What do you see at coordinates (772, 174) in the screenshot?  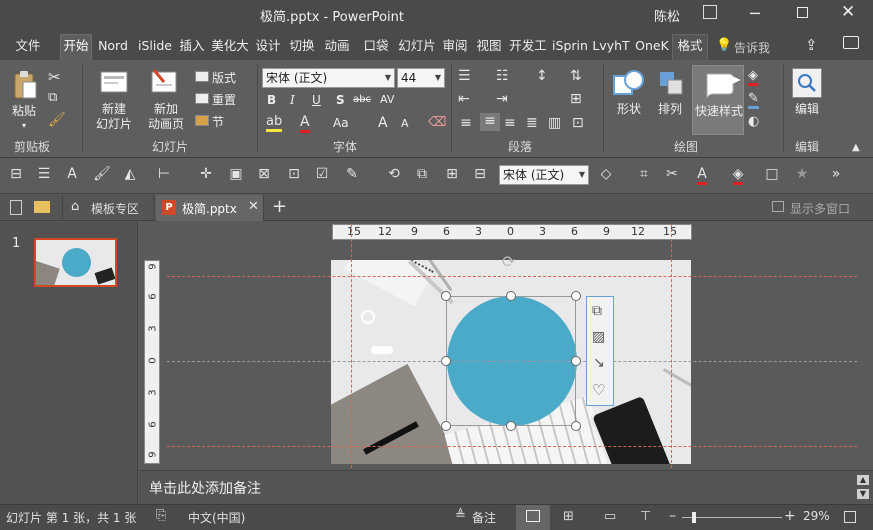 I see `outline-qat-icon: □` at bounding box center [772, 174].